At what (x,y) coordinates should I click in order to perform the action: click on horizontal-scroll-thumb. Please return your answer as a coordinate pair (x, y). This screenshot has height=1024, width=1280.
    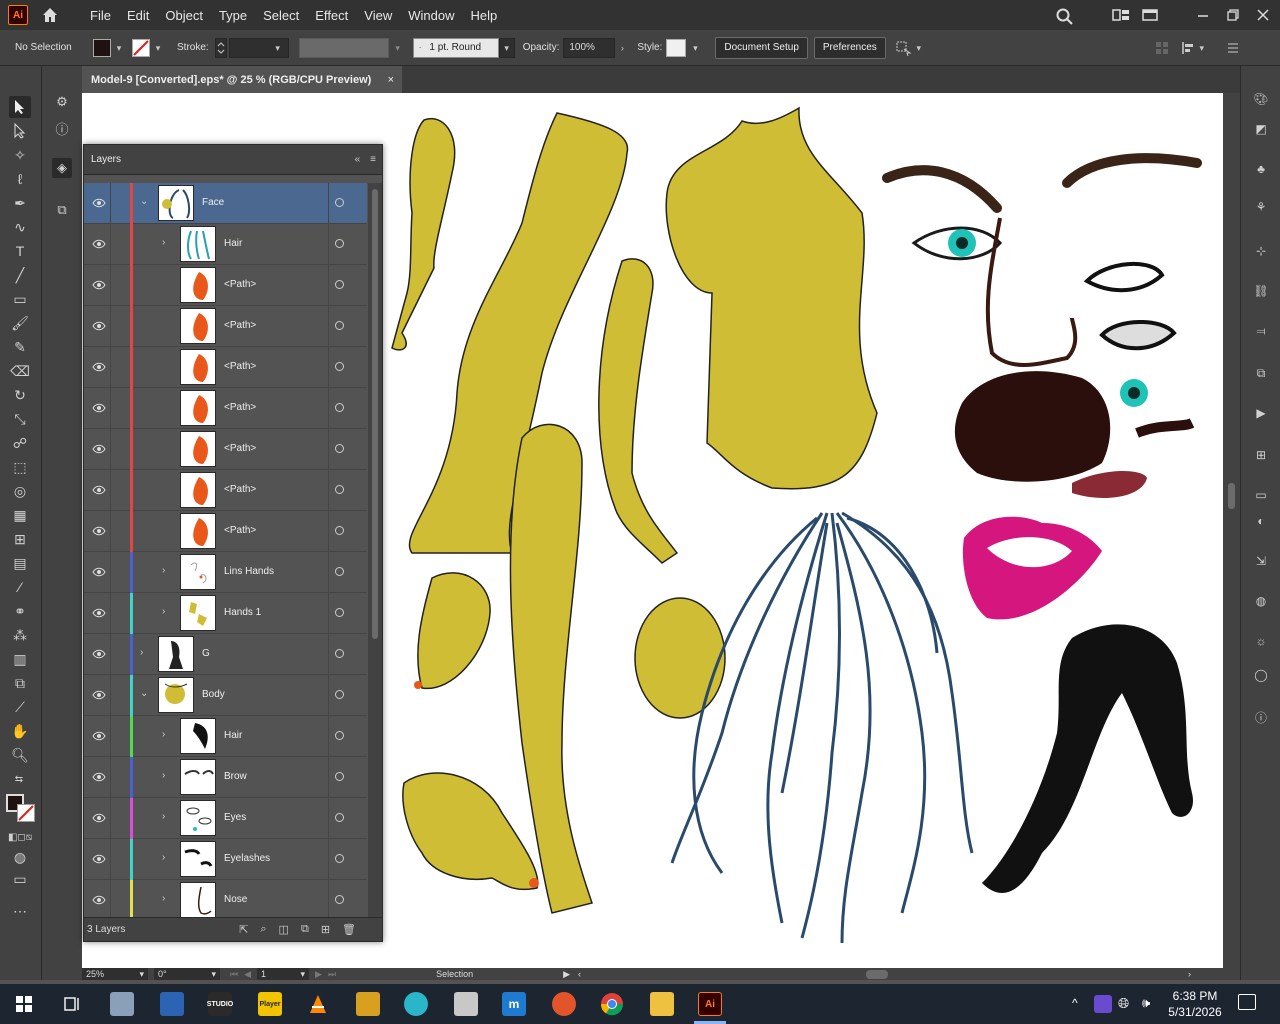
    Looking at the image, I should click on (877, 974).